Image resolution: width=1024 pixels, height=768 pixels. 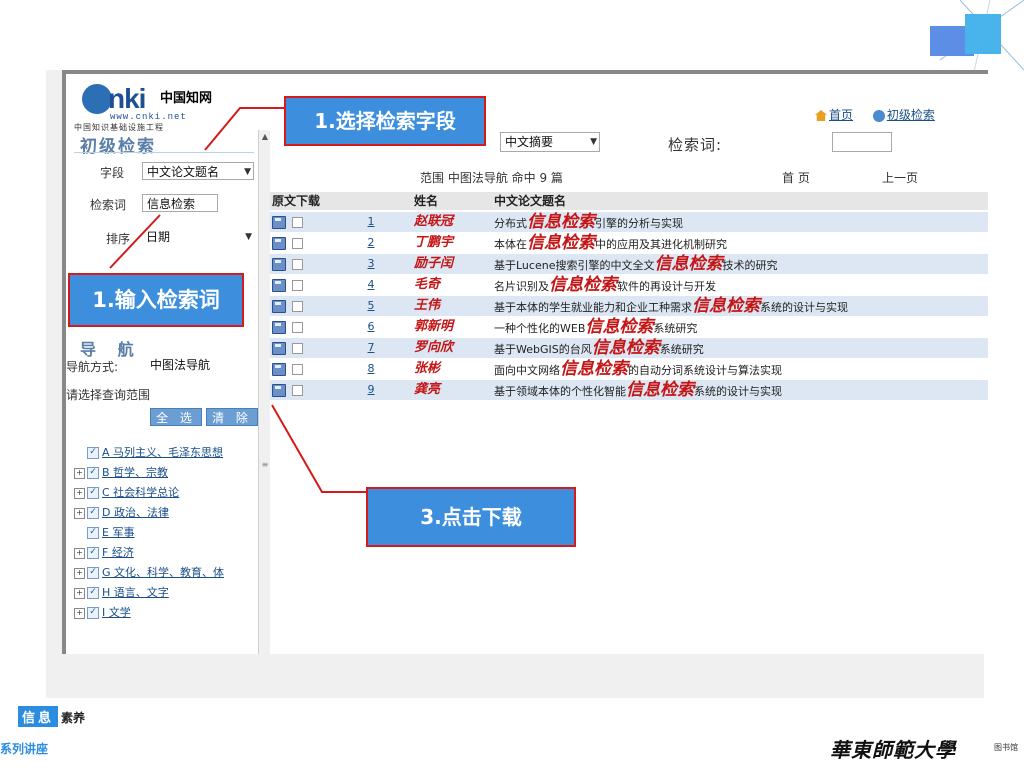 I want to click on category-item: ✓ A 马列主义、毛泽东思想, so click(x=148, y=452).